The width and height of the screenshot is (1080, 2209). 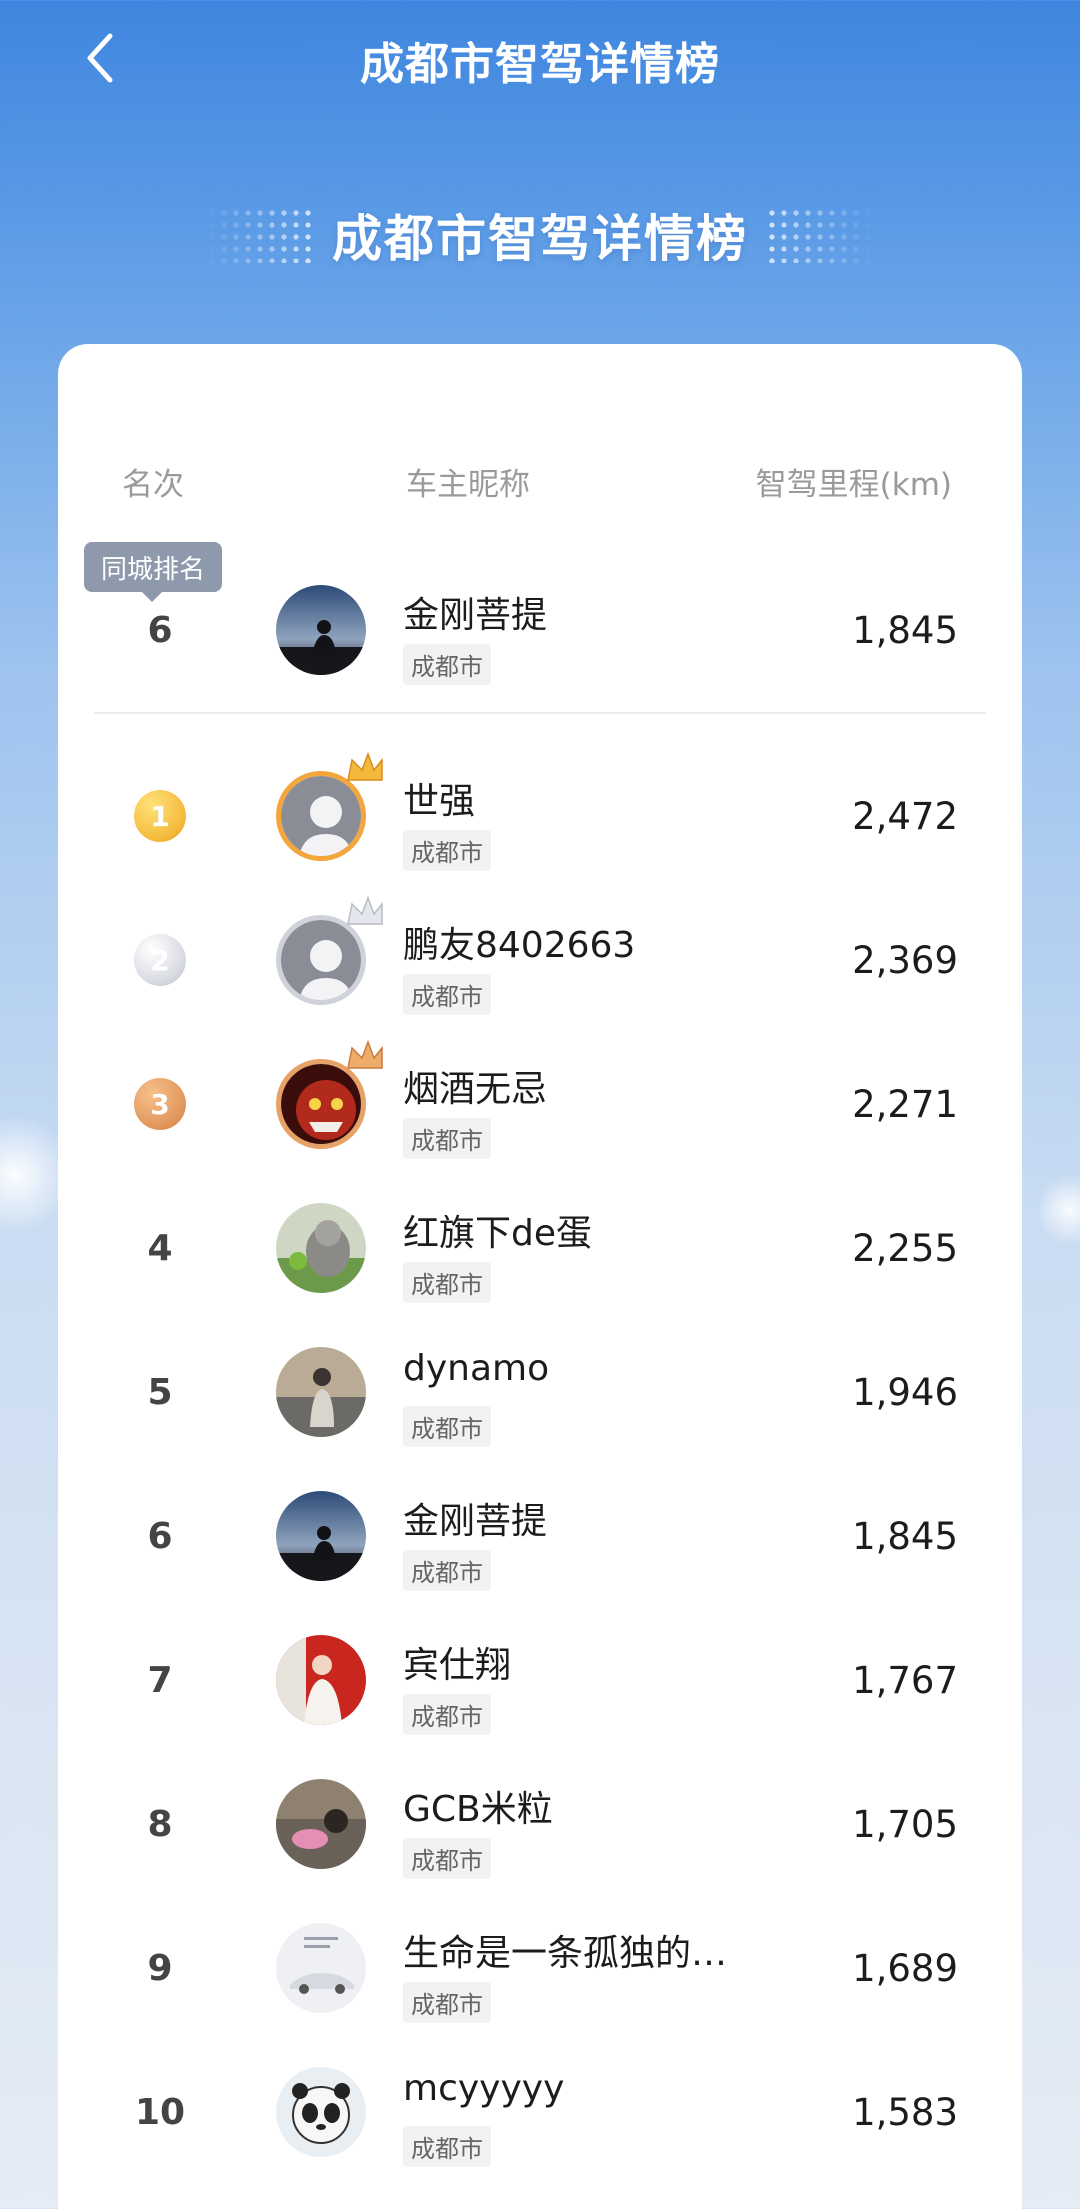 What do you see at coordinates (365, 1054) in the screenshot?
I see `bronze-crown-icon` at bounding box center [365, 1054].